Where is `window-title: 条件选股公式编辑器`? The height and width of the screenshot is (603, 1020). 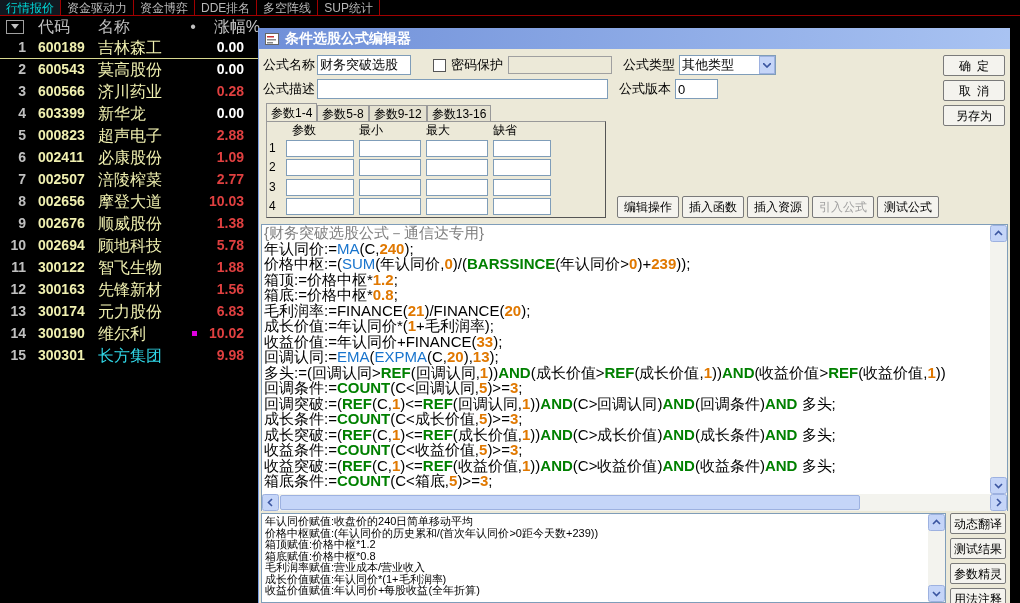 window-title: 条件选股公式编辑器 is located at coordinates (348, 38).